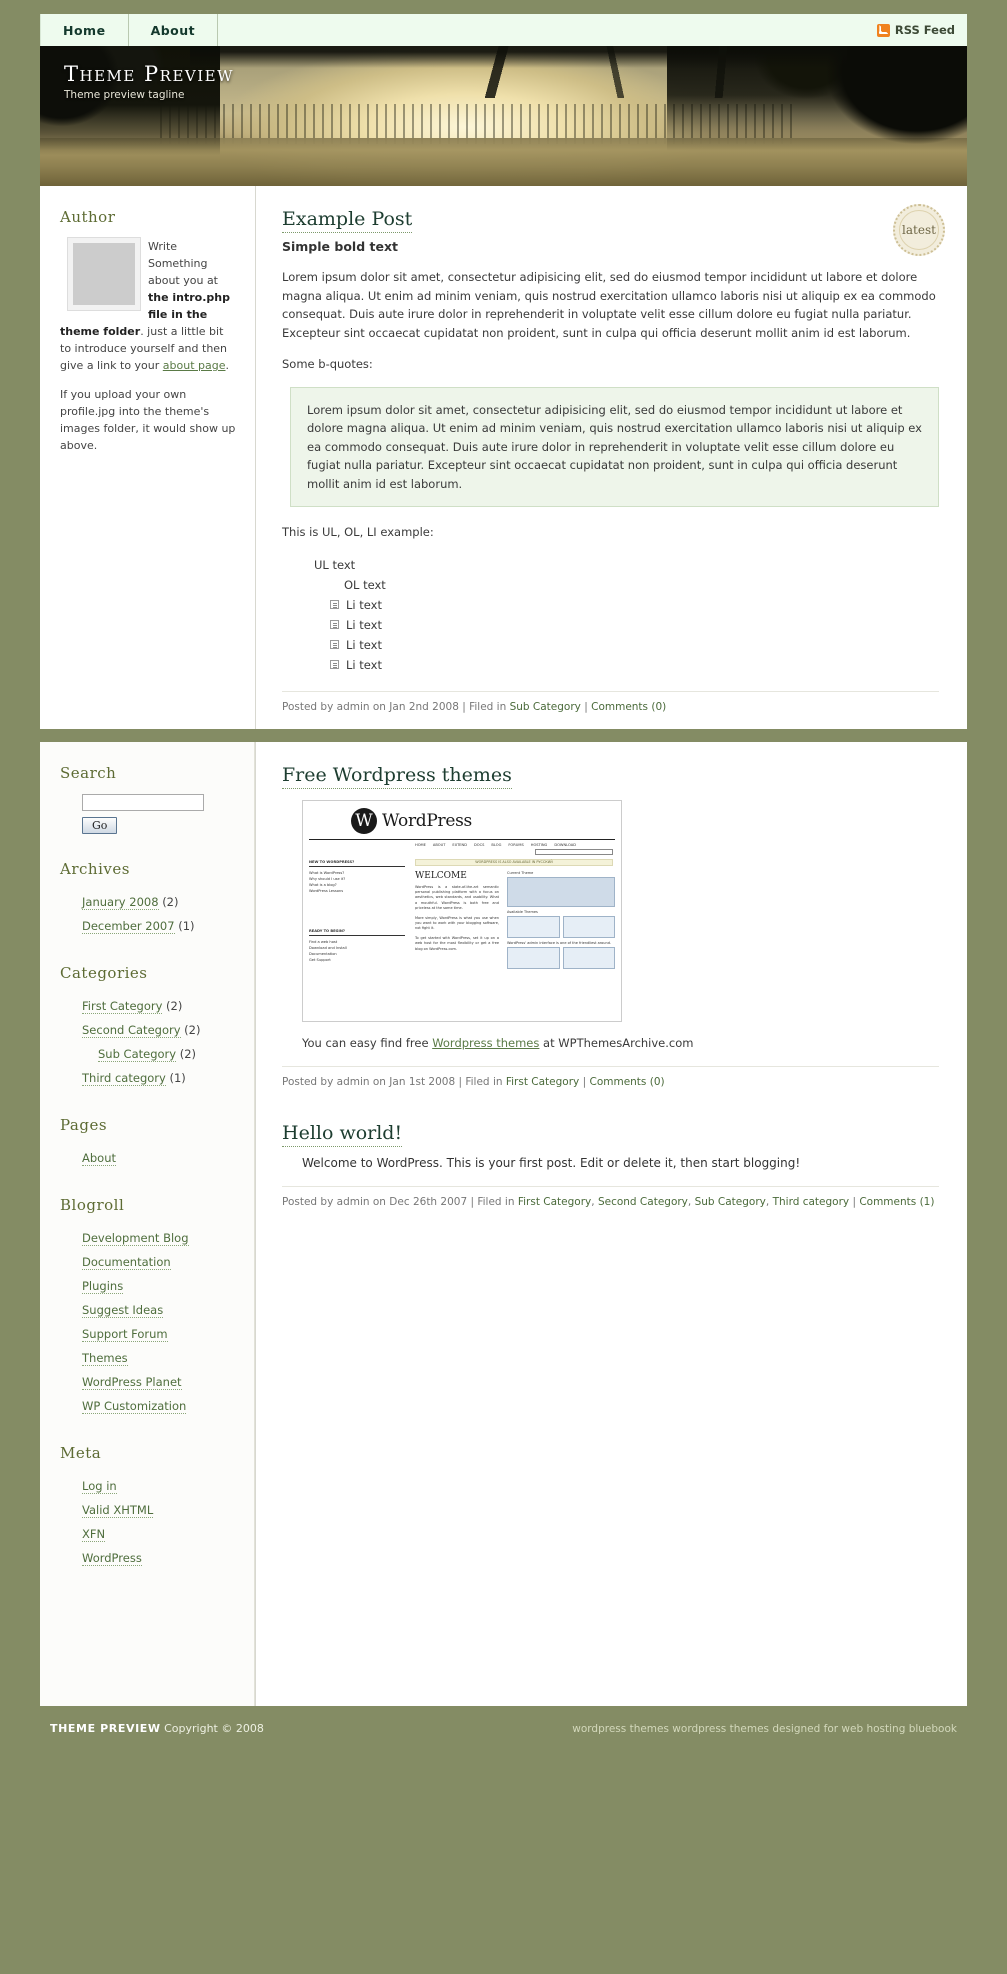 This screenshot has width=1007, height=1974. Describe the element at coordinates (628, 707) in the screenshot. I see `example-post-comments-link: Comments (0)` at that location.